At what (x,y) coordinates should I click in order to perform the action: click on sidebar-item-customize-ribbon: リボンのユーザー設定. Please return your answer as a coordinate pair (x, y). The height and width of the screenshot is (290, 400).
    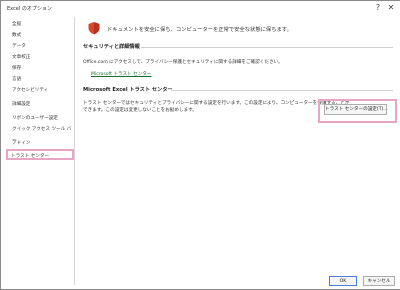
    Looking at the image, I should click on (41, 118).